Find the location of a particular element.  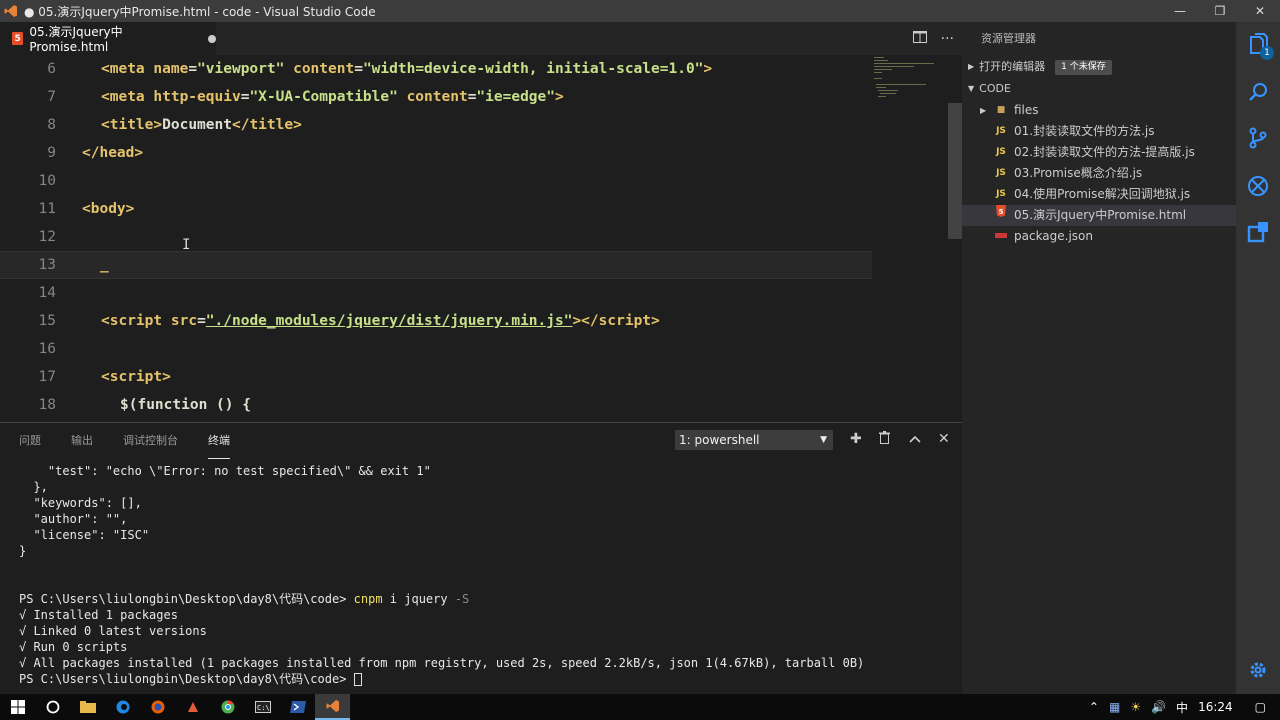

npm-icon is located at coordinates (1001, 236).